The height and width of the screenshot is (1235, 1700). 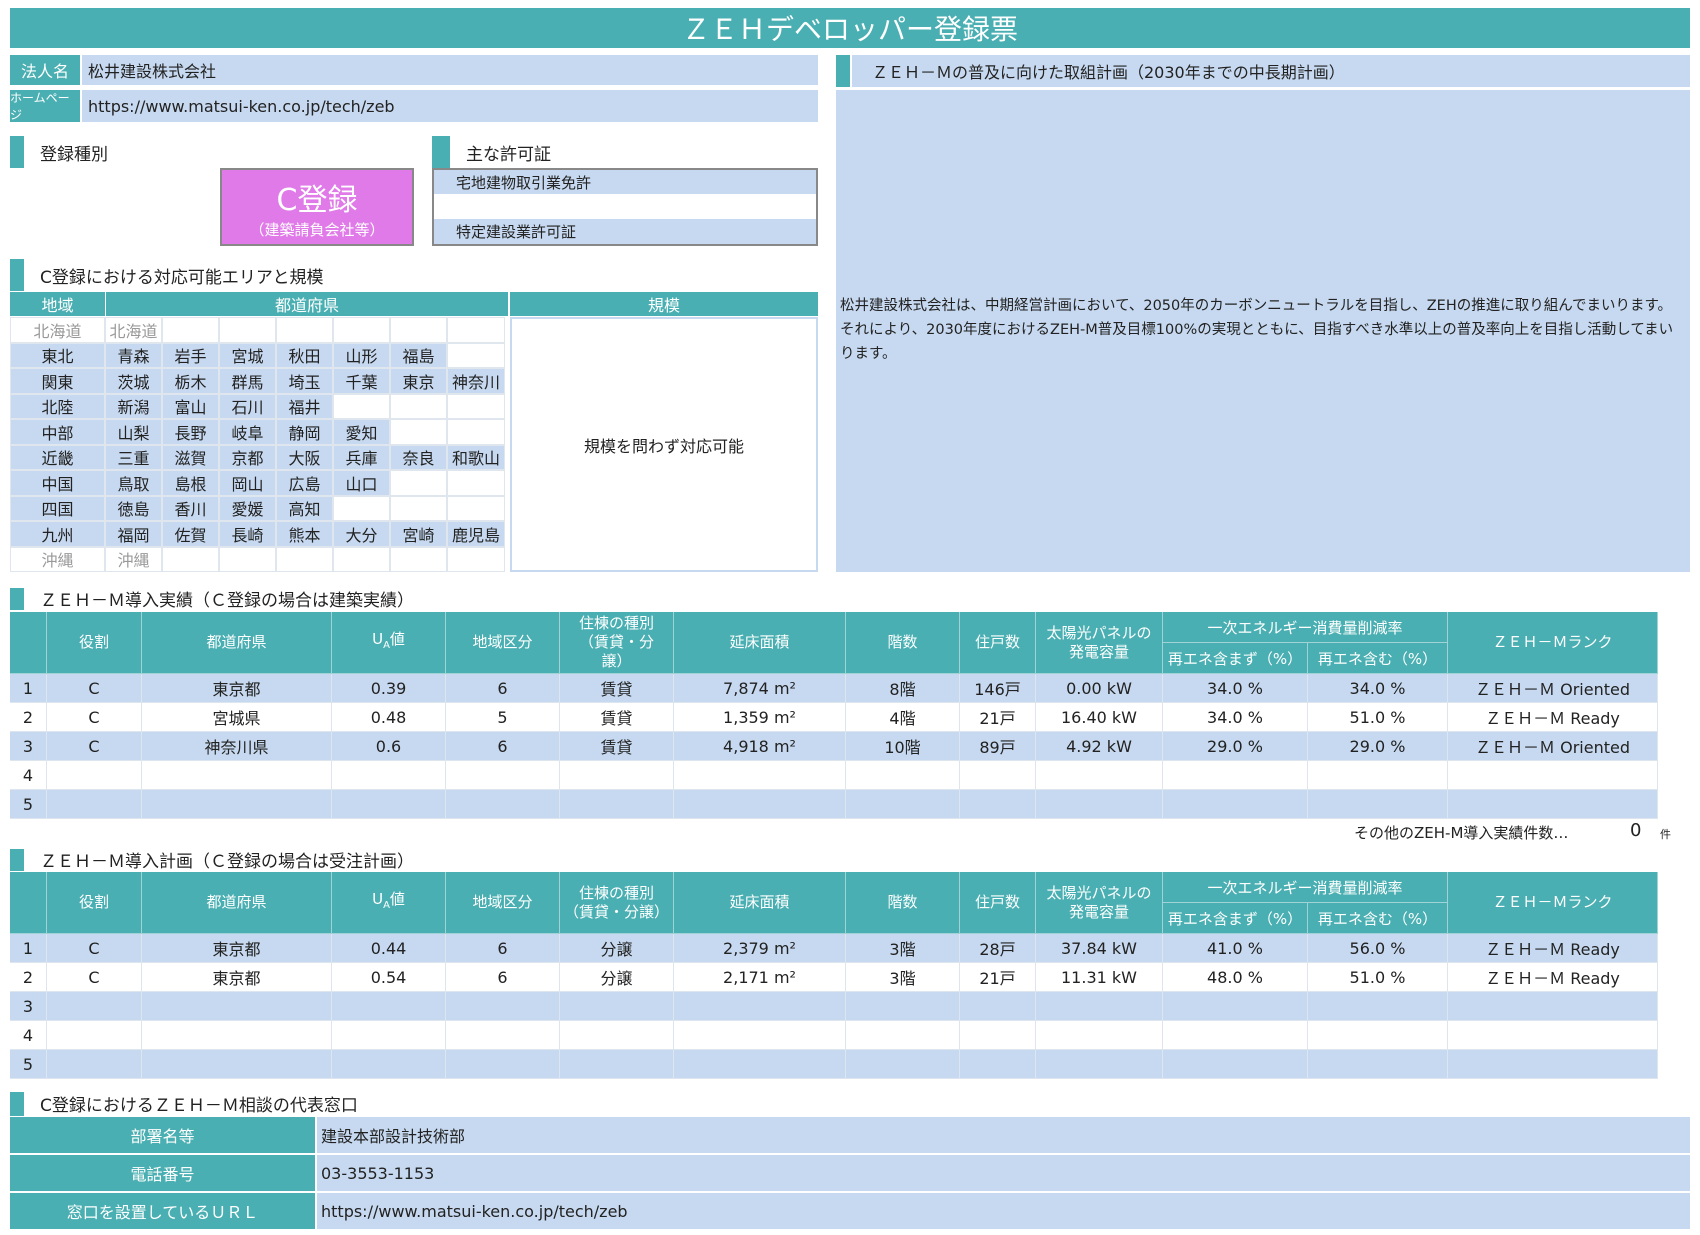 What do you see at coordinates (1099, 977) in the screenshot?
I see `table-cell: 11.31 kW` at bounding box center [1099, 977].